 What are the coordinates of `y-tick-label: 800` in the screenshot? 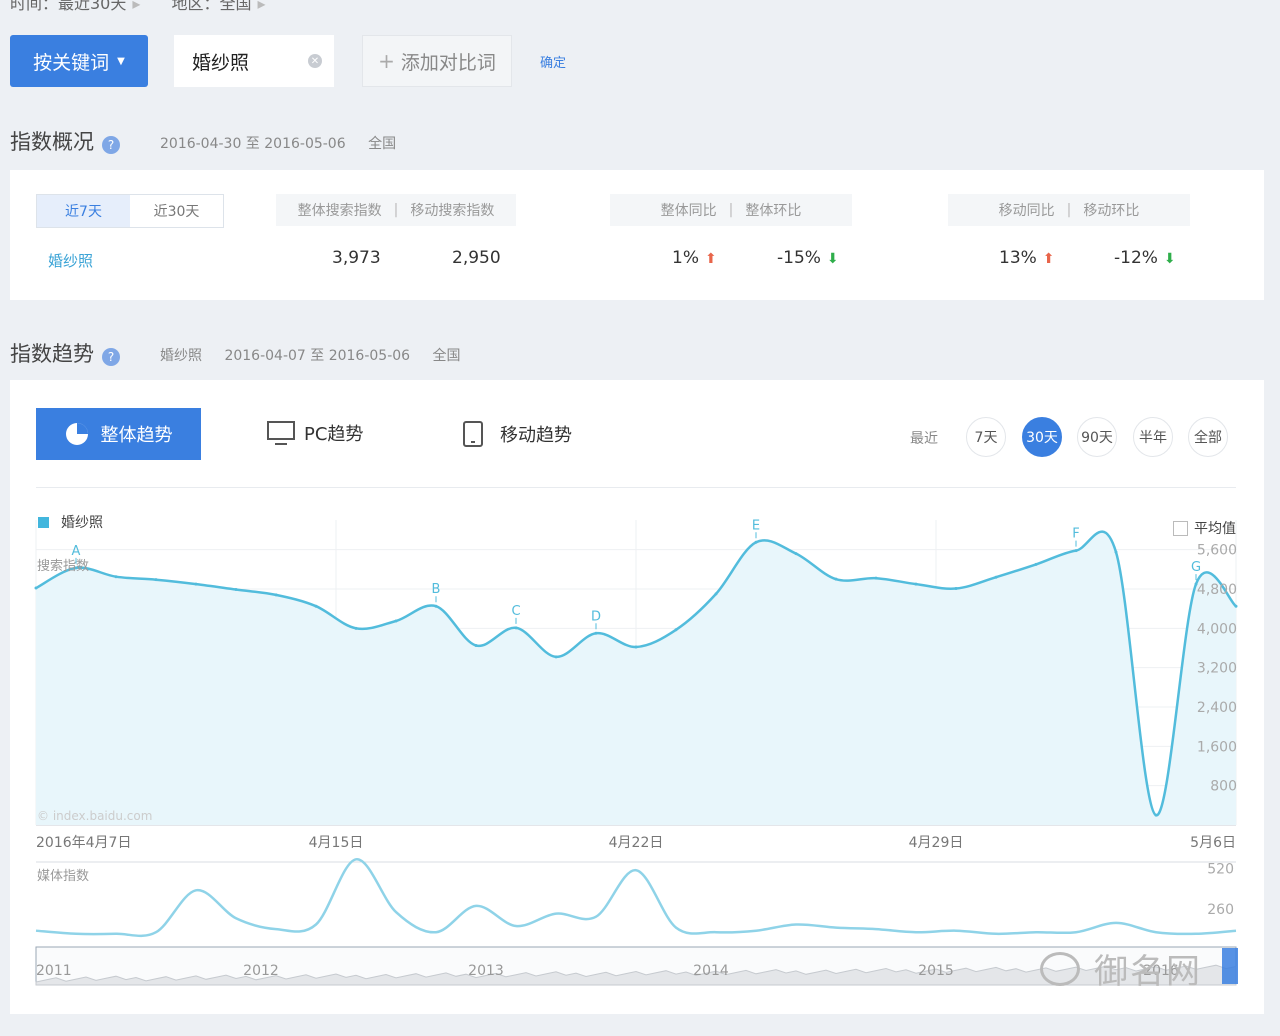 It's located at (1223, 787).